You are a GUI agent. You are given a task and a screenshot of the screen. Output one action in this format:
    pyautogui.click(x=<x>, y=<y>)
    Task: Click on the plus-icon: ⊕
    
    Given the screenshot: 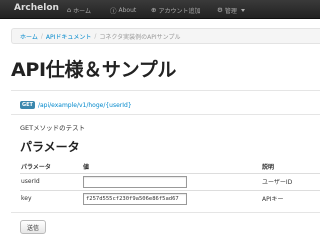 What is the action you would take?
    pyautogui.click(x=154, y=10)
    